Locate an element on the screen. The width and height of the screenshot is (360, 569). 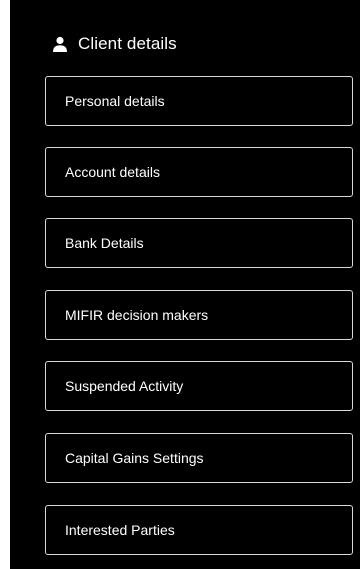
capital-gains-settings-button: Capital Gains Settings is located at coordinates (199, 458).